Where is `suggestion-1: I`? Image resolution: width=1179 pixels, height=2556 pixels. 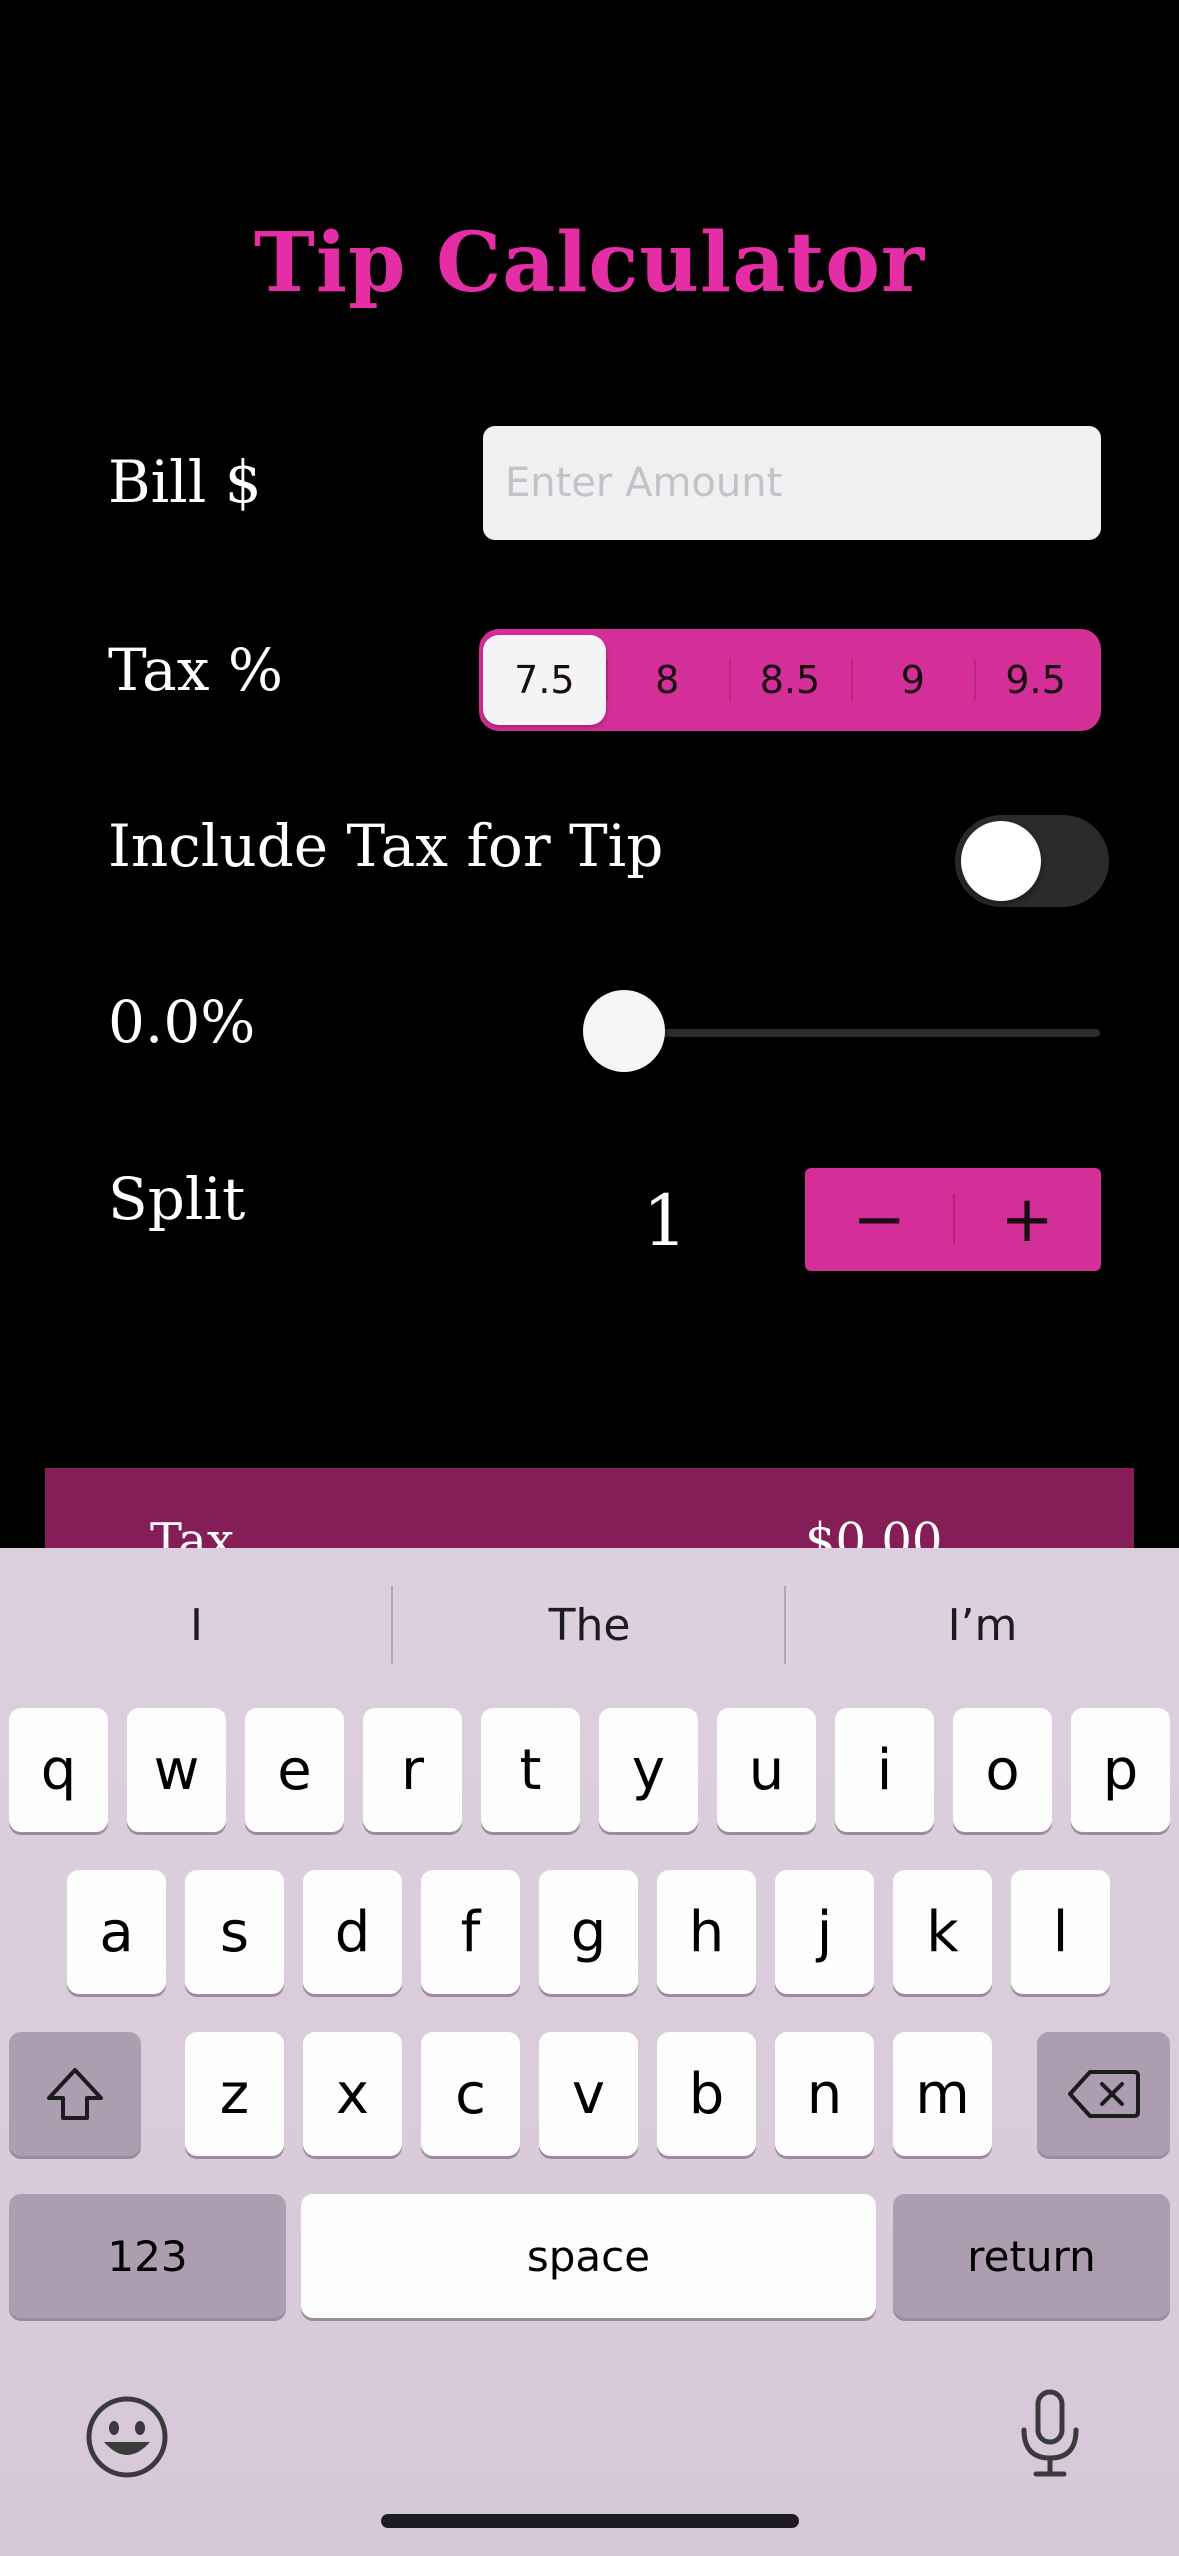
suggestion-1: I is located at coordinates (196, 1625).